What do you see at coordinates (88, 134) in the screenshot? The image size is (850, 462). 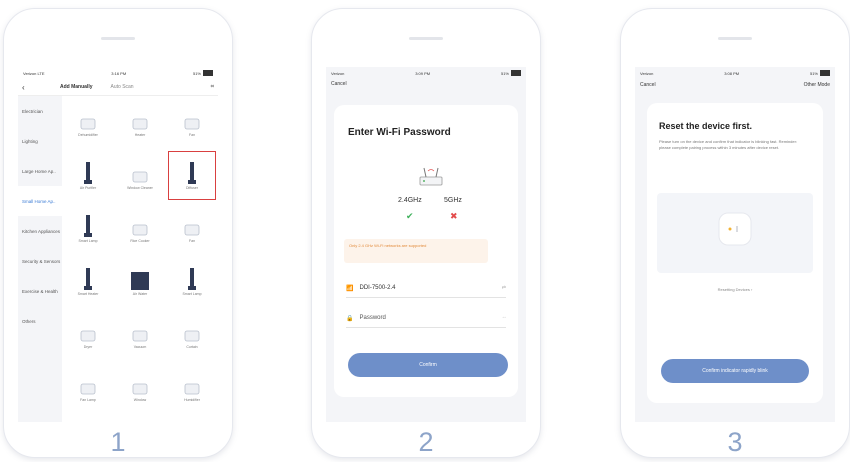 I see `device-label: Dehumidifier` at bounding box center [88, 134].